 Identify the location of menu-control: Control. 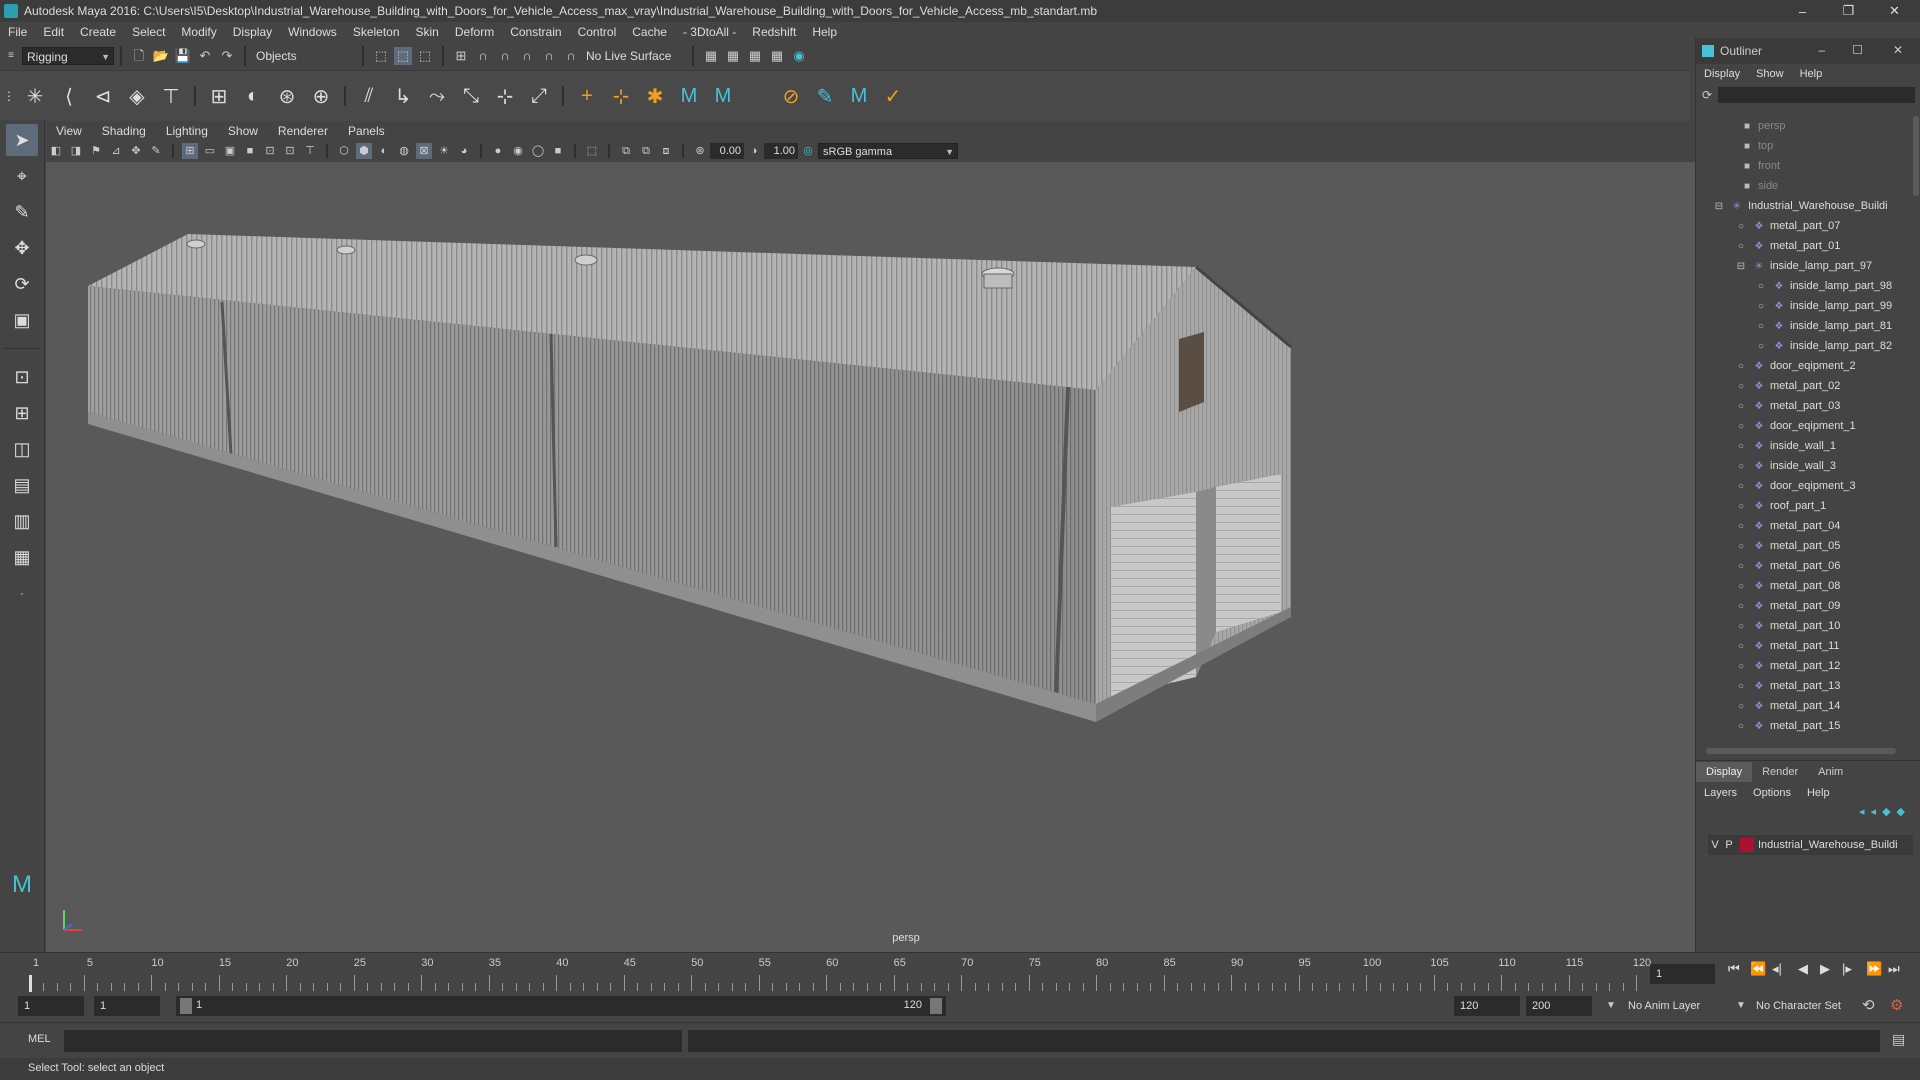
(597, 32).